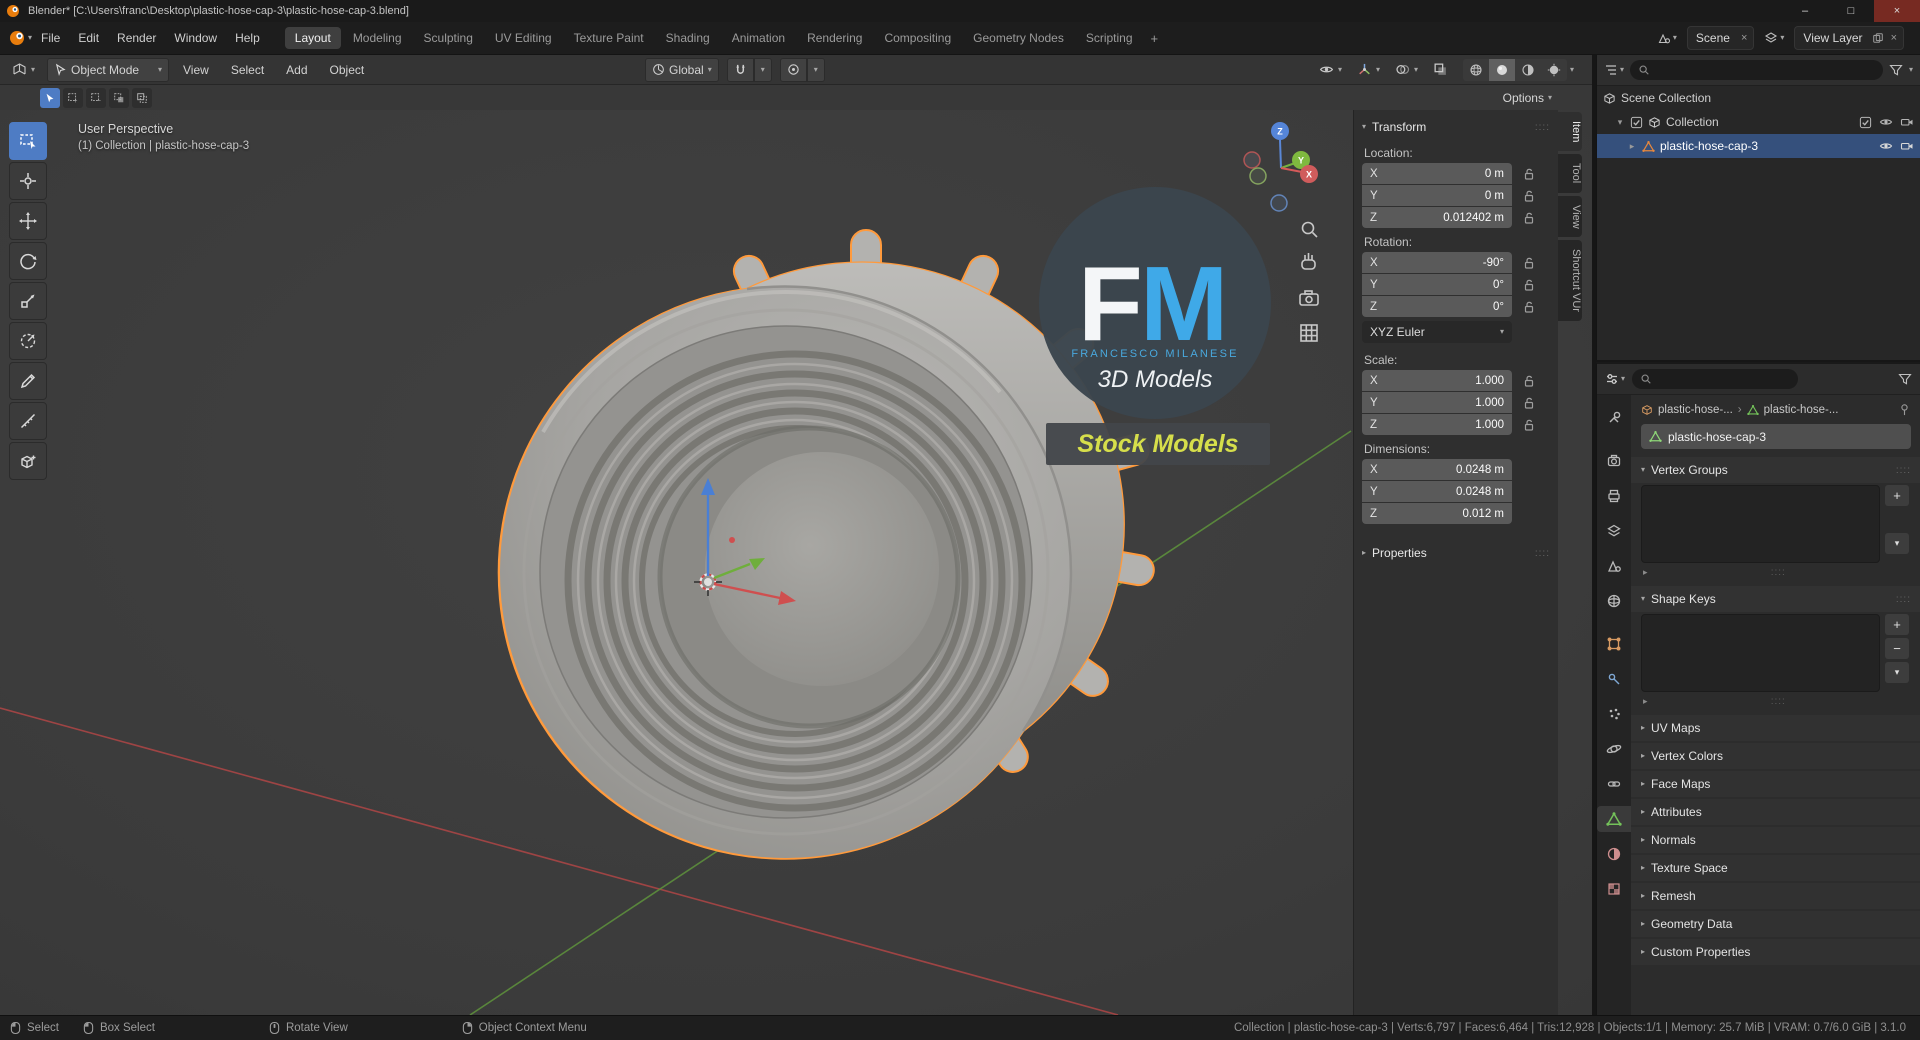  I want to click on workspace-tab-scripting: Scripting, so click(1109, 38).